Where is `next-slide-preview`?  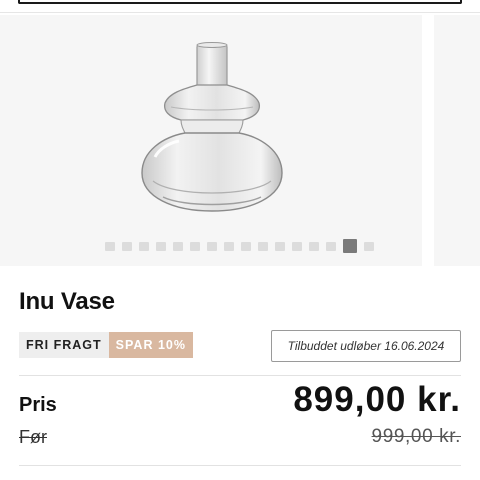 next-slide-preview is located at coordinates (457, 140).